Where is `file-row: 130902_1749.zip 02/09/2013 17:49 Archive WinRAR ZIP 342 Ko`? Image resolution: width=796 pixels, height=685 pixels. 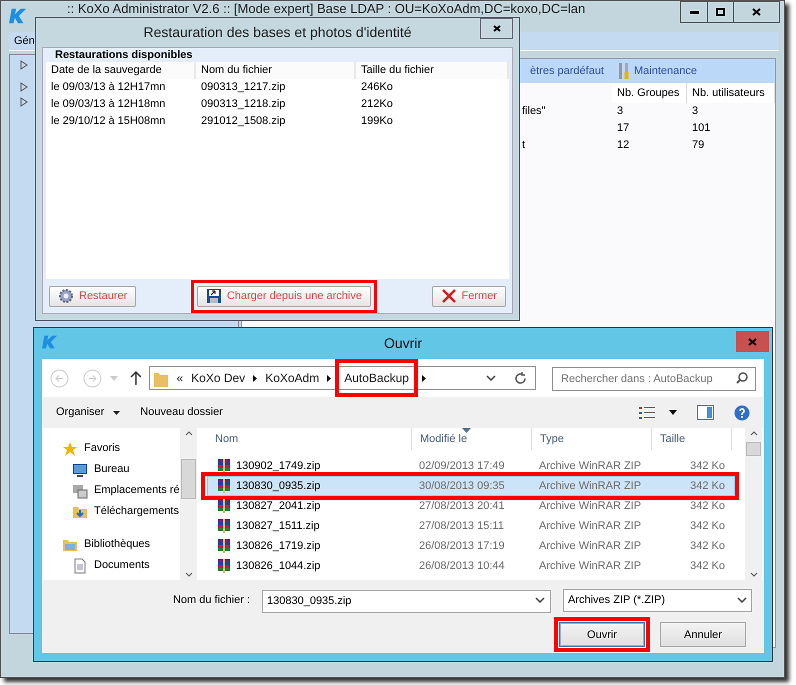
file-row: 130902_1749.zip 02/09/2013 17:49 Archive WinRAR ZIP 342 Ko is located at coordinates (472, 466).